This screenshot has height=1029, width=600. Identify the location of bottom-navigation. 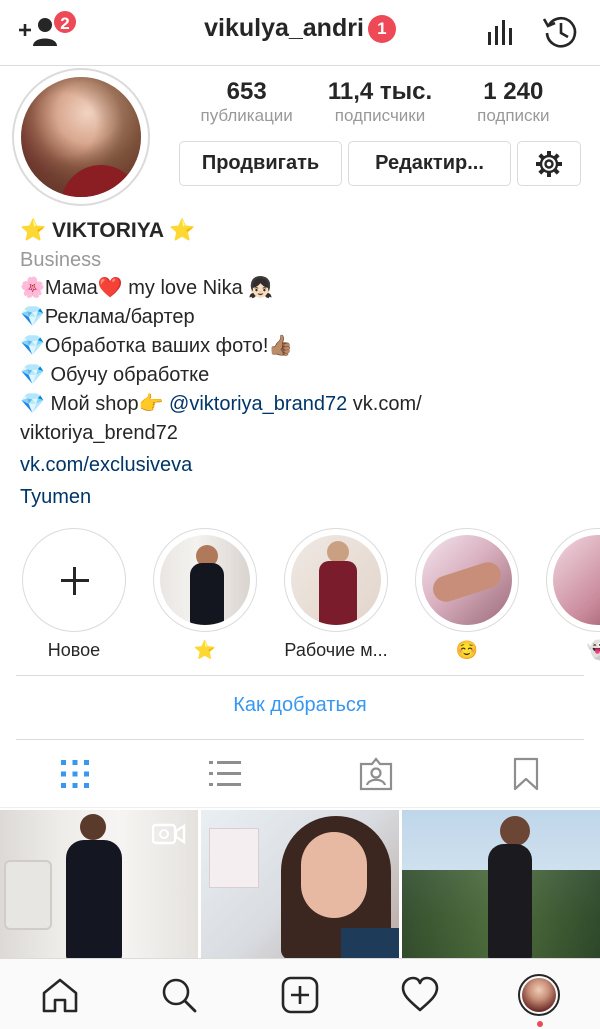
(300, 993).